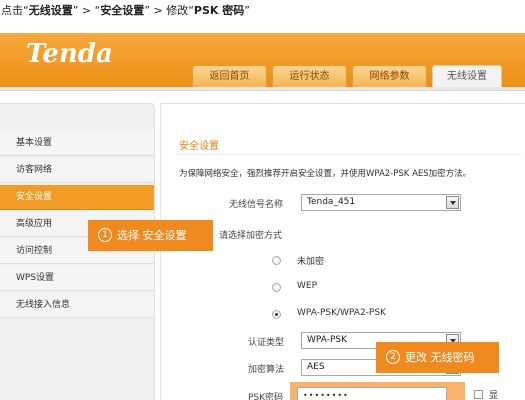 This screenshot has width=525, height=400. What do you see at coordinates (325, 174) in the screenshot?
I see `security-description: 为保障网络安全，强烈推荐开启安全设置，并使用WPA2-PSK AES加密方法。` at bounding box center [325, 174].